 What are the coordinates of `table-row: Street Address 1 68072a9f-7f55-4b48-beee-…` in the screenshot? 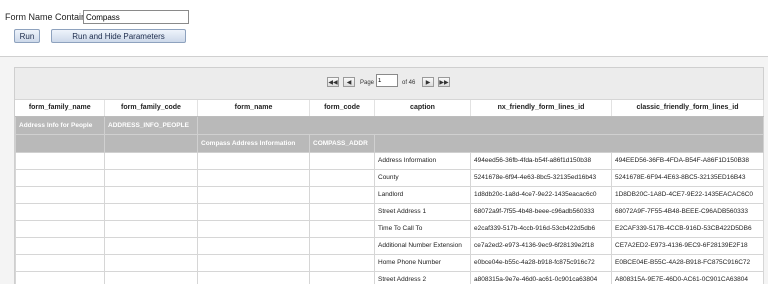 It's located at (389, 211).